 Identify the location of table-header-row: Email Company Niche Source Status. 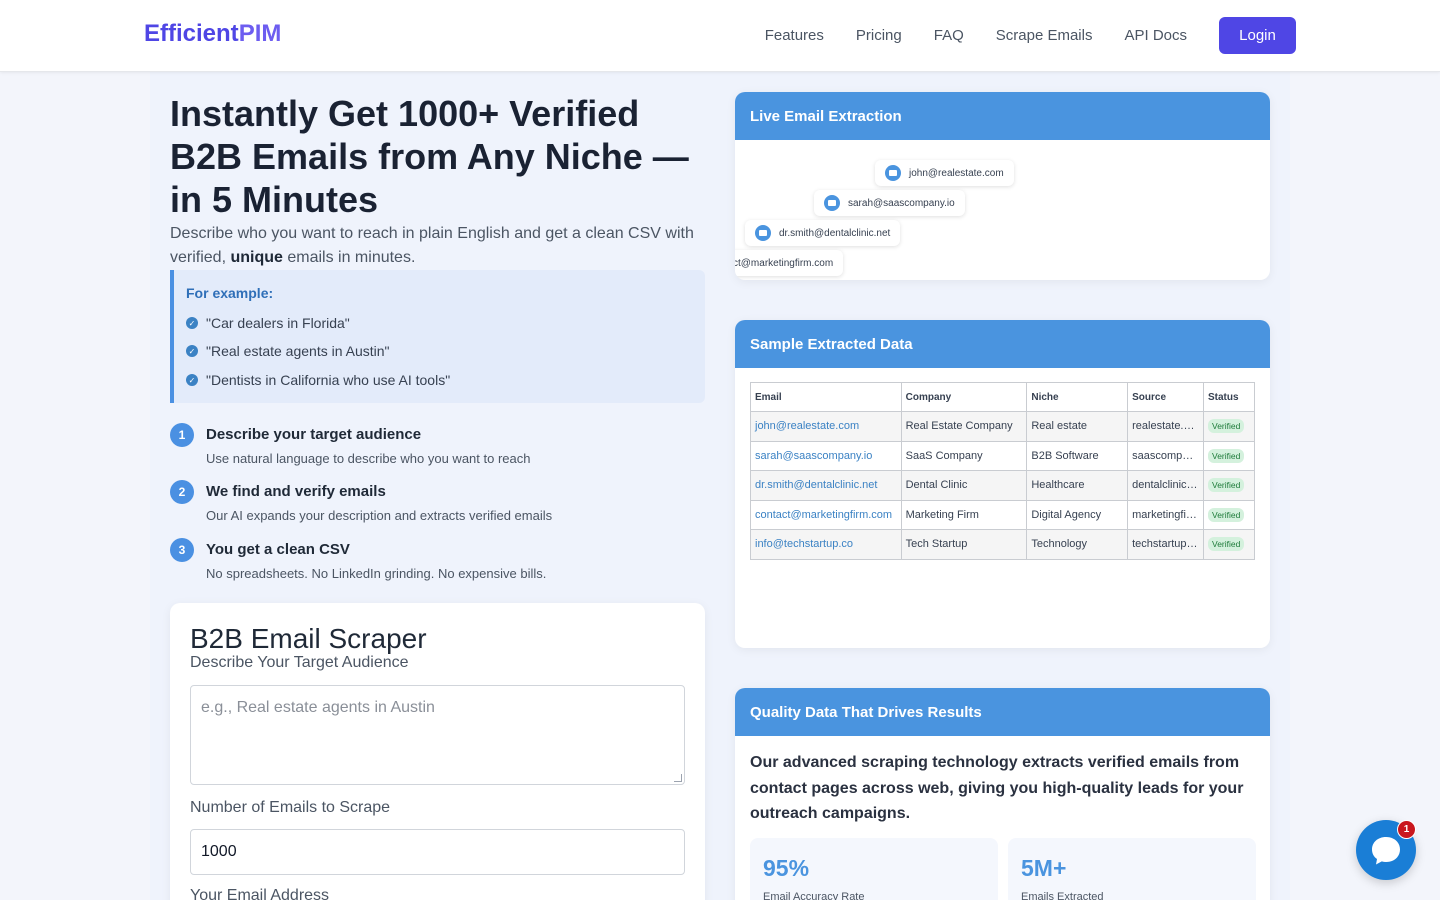
(1002, 397).